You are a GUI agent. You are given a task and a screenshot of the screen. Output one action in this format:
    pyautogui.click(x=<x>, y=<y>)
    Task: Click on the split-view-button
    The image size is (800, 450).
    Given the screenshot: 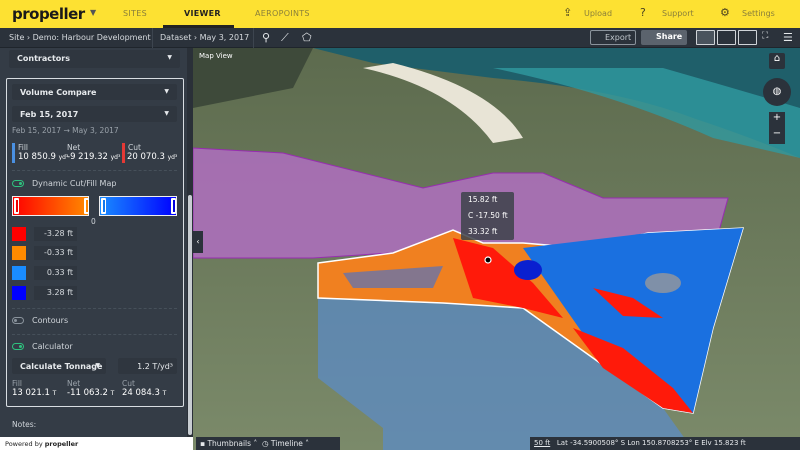 What is the action you would take?
    pyautogui.click(x=726, y=37)
    